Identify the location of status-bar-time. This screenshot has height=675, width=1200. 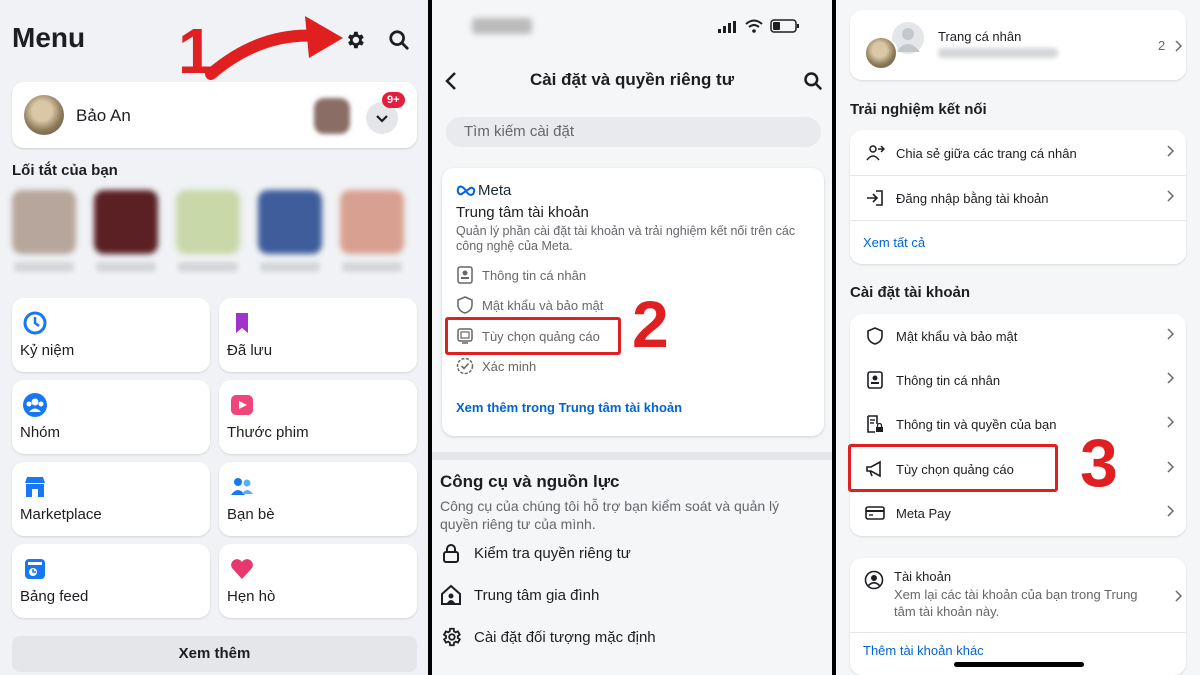
(502, 26).